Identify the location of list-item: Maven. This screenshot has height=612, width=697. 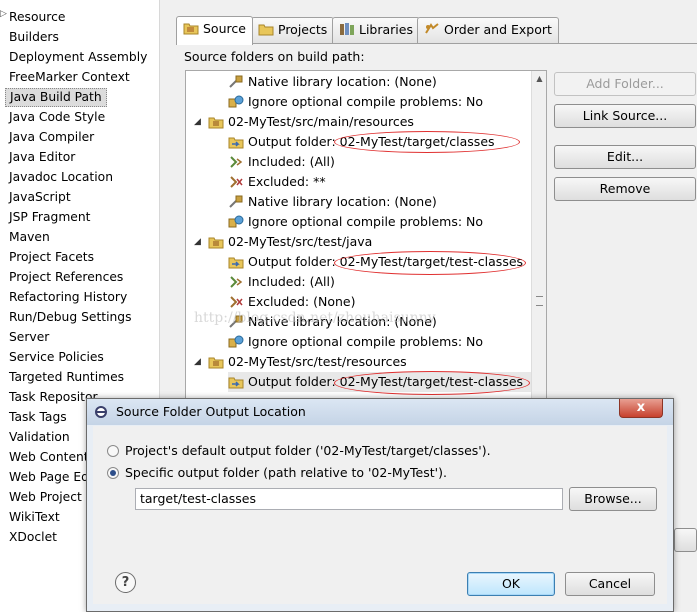
(29, 237).